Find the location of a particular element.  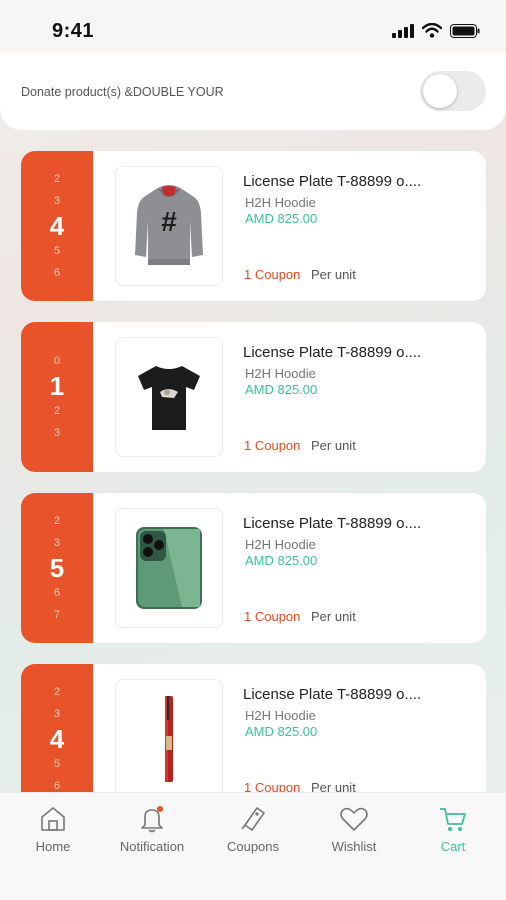

product-image: # is located at coordinates (169, 226).